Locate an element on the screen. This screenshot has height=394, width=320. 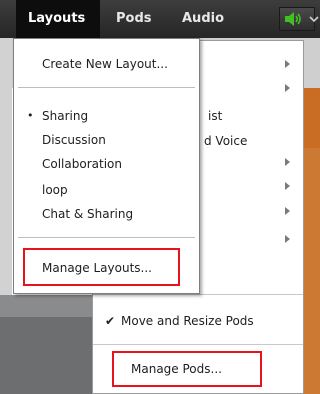
menu-bar: Layouts Pods Audio is located at coordinates (160, 19).